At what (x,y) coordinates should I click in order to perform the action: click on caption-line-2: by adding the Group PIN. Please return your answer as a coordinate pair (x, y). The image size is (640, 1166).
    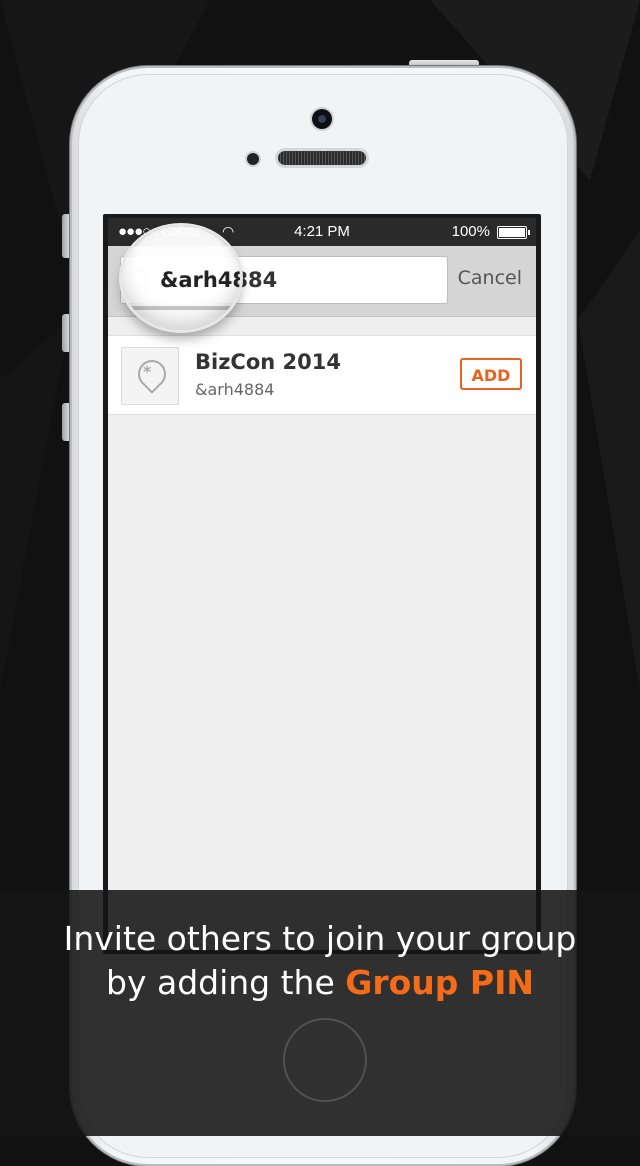
    Looking at the image, I should click on (320, 983).